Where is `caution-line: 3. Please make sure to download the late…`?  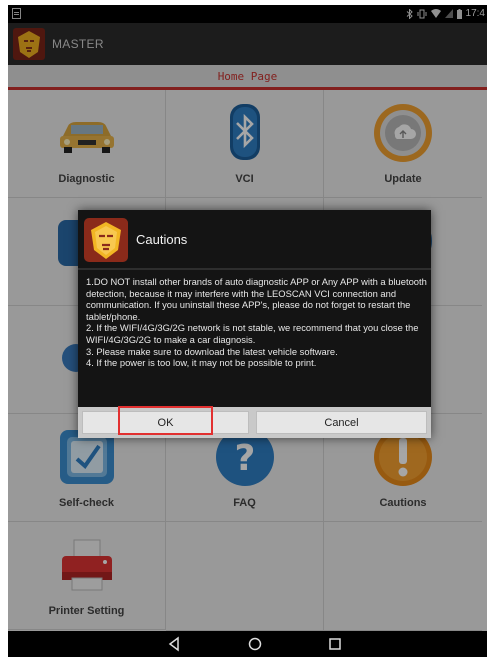
caution-line: 3. Please make sure to download the late… is located at coordinates (212, 351).